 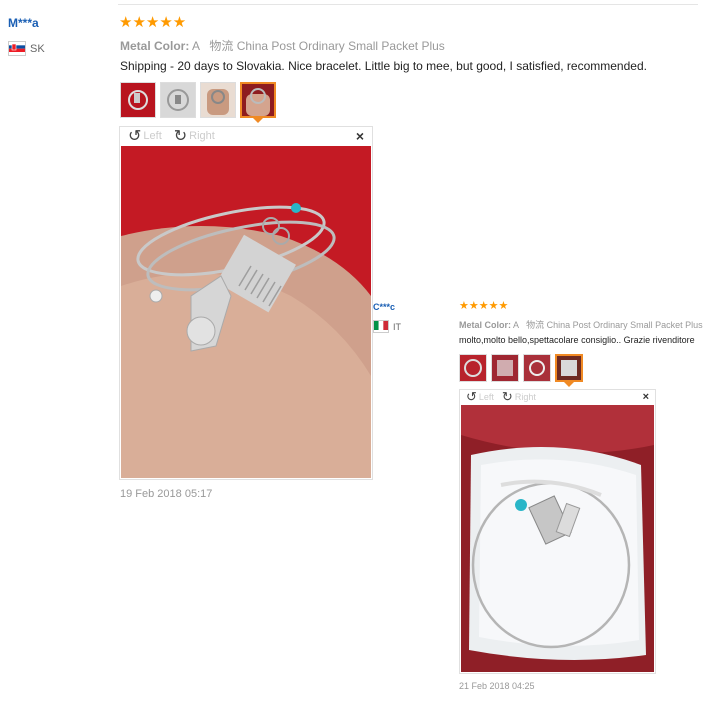 What do you see at coordinates (37, 48) in the screenshot?
I see `country-code: SK` at bounding box center [37, 48].